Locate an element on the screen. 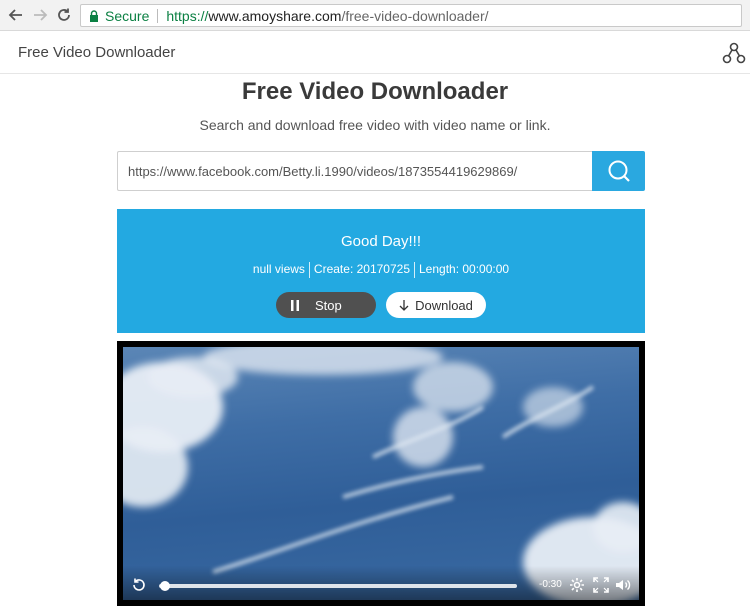 This screenshot has width=750, height=611. search-button is located at coordinates (618, 171).